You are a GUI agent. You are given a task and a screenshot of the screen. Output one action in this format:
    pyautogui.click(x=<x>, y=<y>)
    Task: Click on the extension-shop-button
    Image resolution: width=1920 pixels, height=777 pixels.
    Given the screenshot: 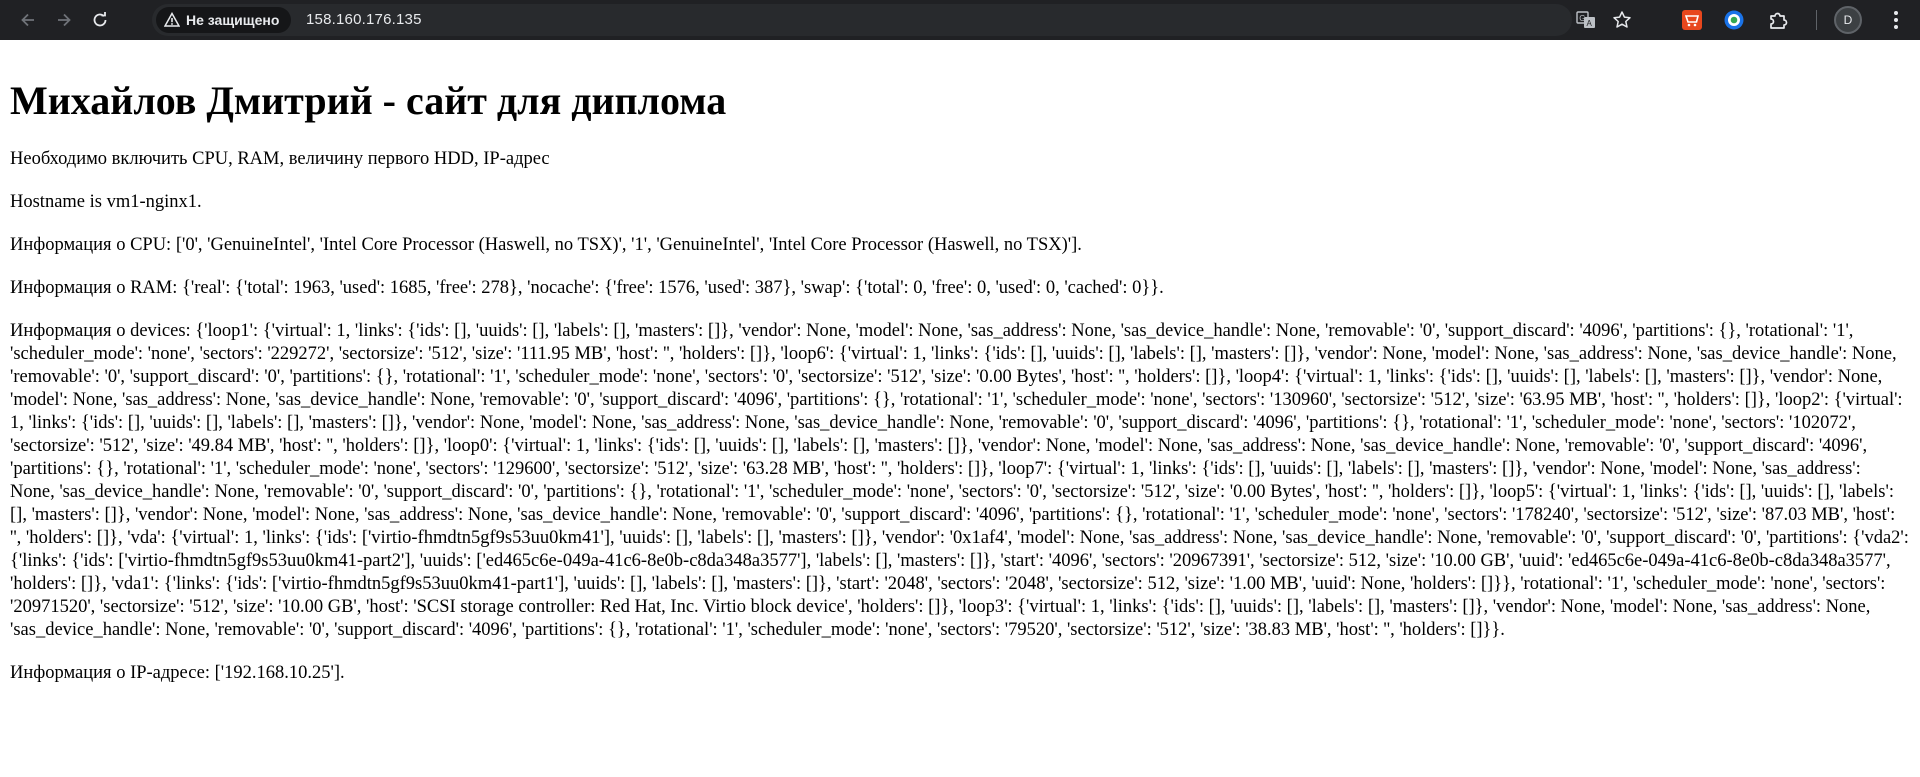 What is the action you would take?
    pyautogui.click(x=1692, y=20)
    